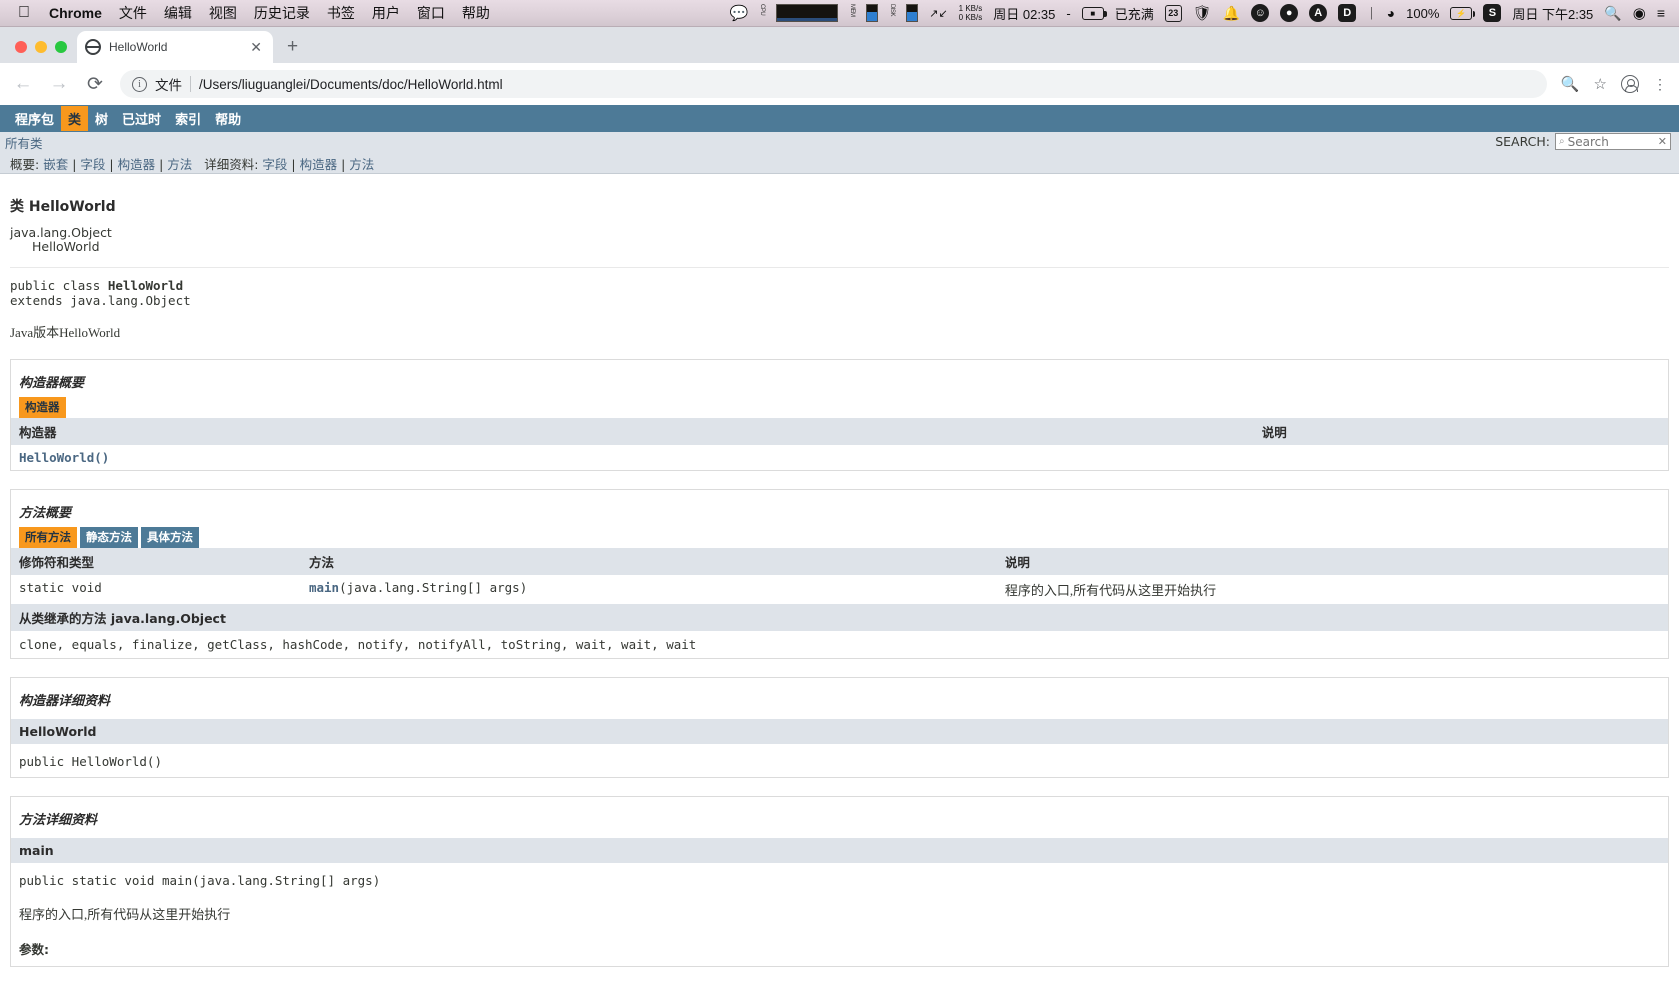 Image resolution: width=1679 pixels, height=998 pixels. What do you see at coordinates (1202, 13) in the screenshot?
I see `shield-icon: 🛡` at bounding box center [1202, 13].